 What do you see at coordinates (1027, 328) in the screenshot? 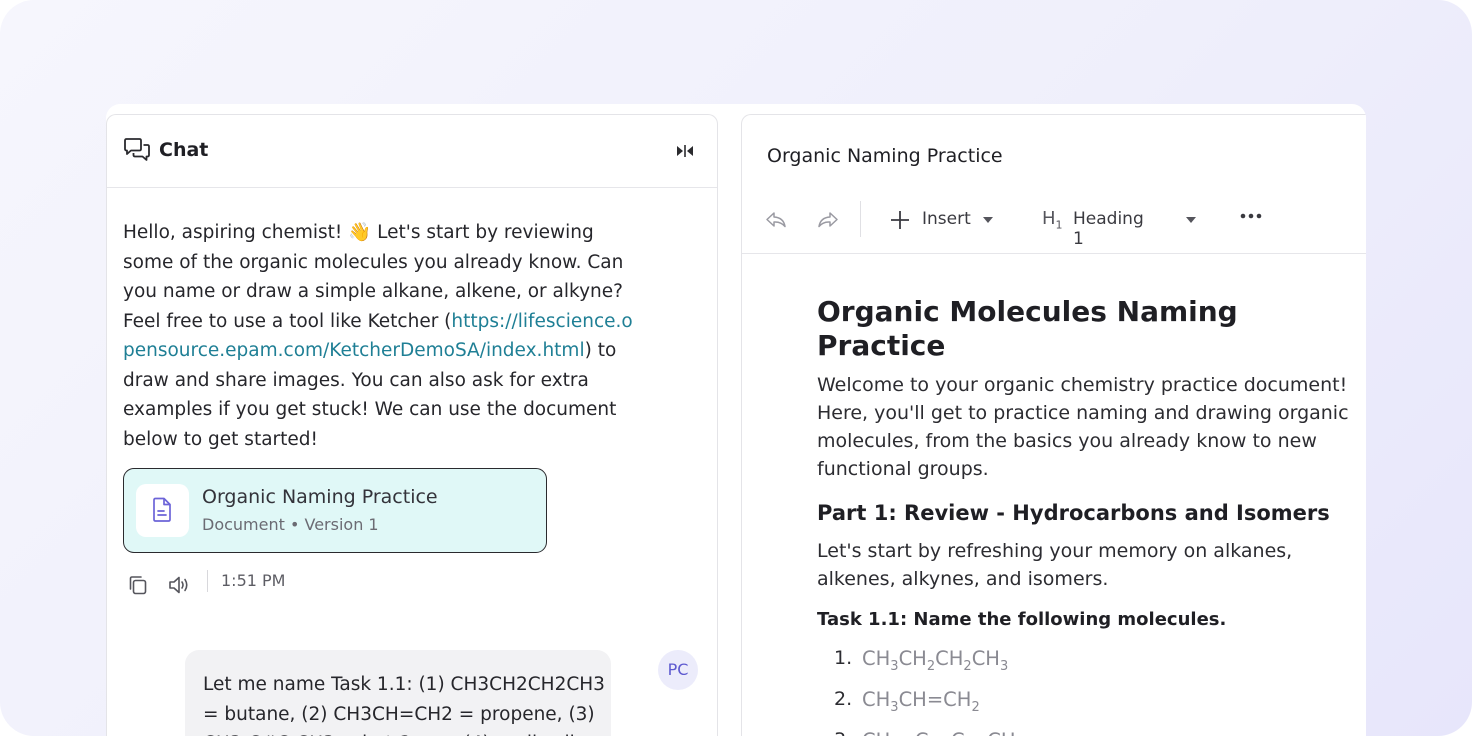
I see `document-heading: Organic Molecules Naming Practice` at bounding box center [1027, 328].